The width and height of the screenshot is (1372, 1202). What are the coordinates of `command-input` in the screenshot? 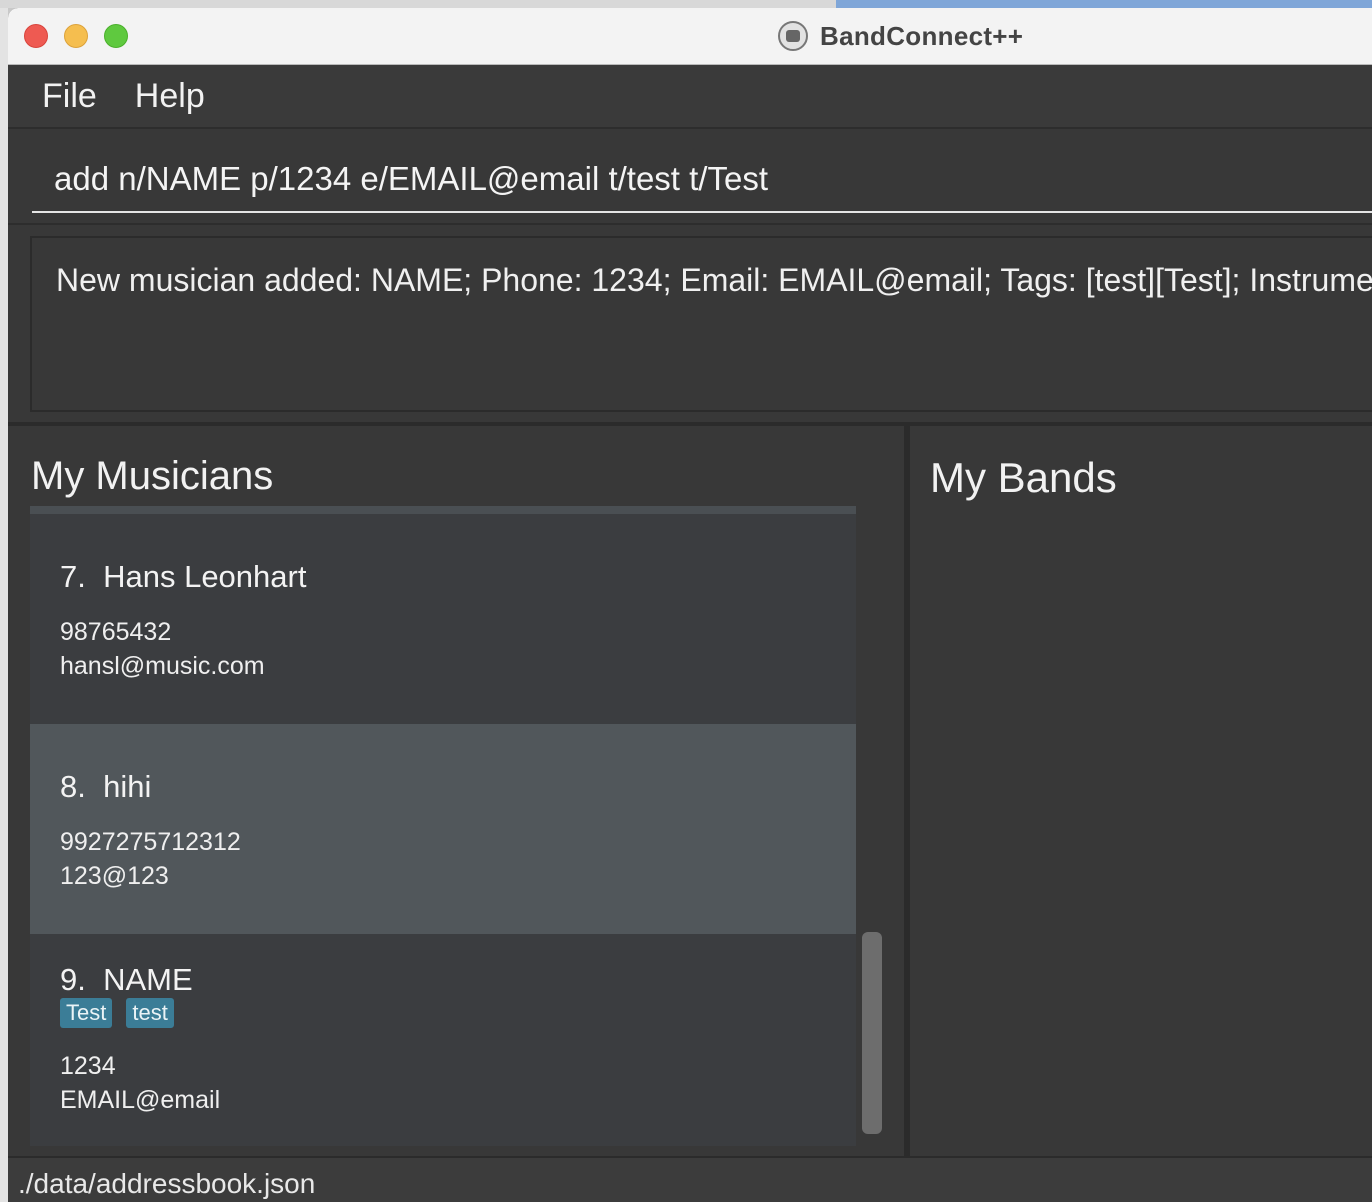 It's located at (702, 180).